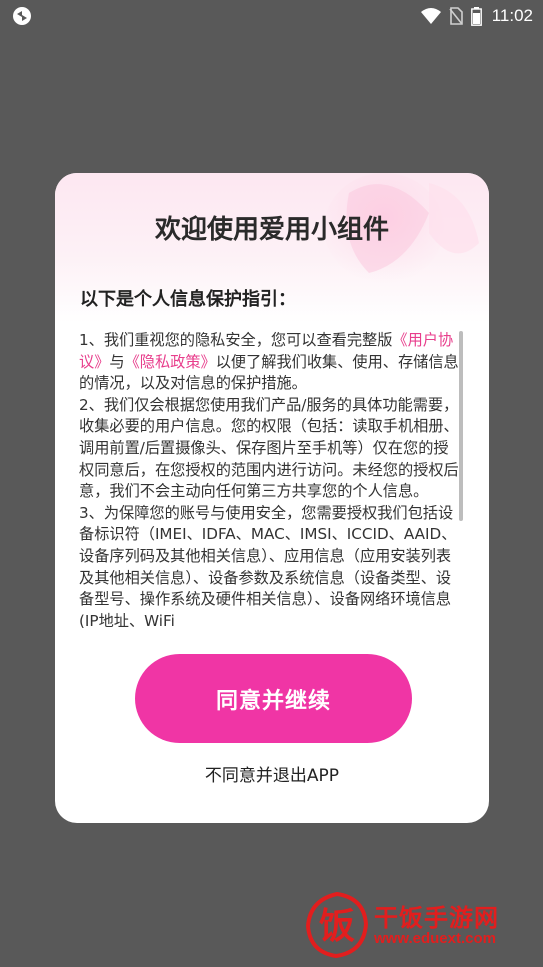 This screenshot has width=543, height=967. Describe the element at coordinates (272, 773) in the screenshot. I see `disagree-exit-link: 不同意并退出APP` at that location.